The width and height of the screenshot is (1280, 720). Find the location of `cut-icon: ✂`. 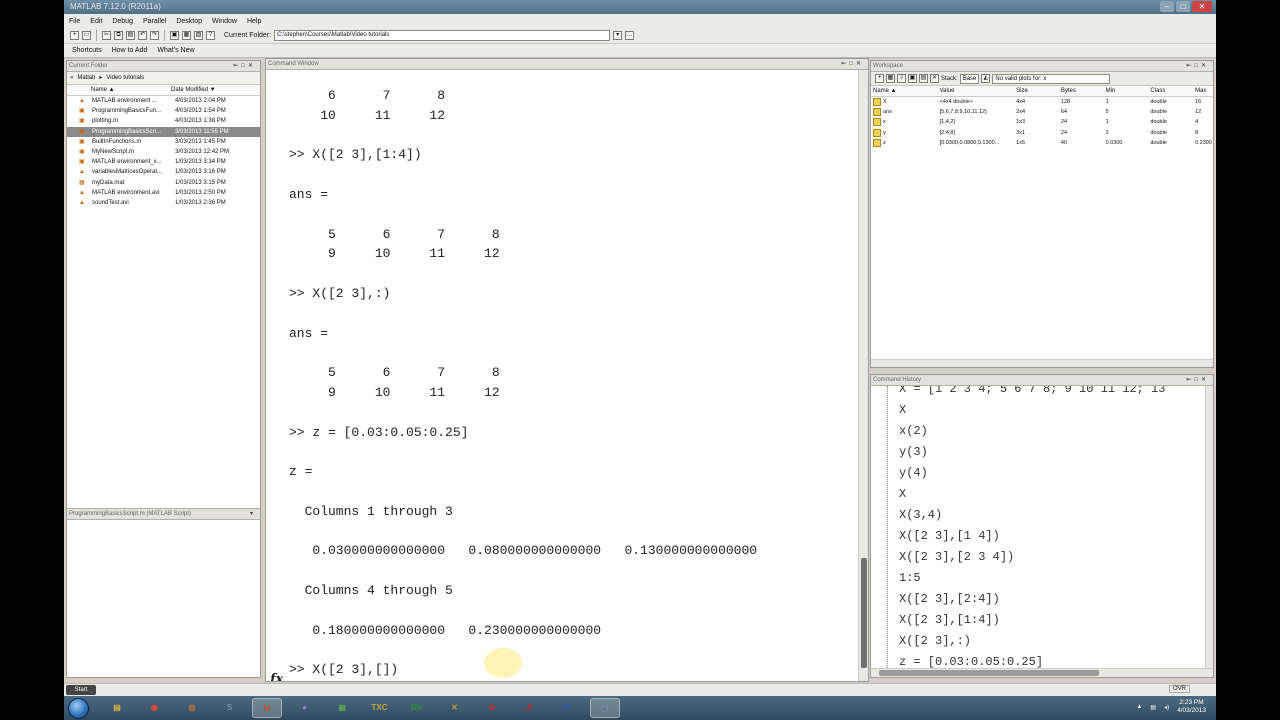

cut-icon: ✂ is located at coordinates (106, 35).